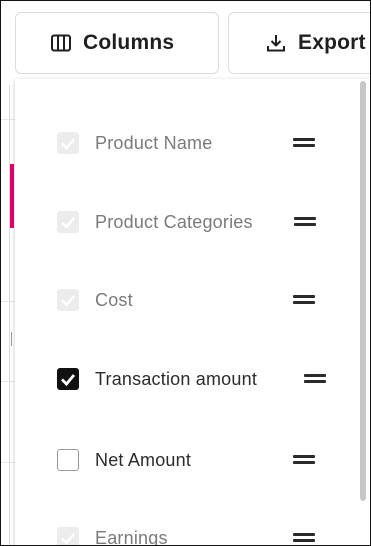 This screenshot has width=371, height=546. What do you see at coordinates (129, 42) in the screenshot?
I see `columns-button-label: Columns` at bounding box center [129, 42].